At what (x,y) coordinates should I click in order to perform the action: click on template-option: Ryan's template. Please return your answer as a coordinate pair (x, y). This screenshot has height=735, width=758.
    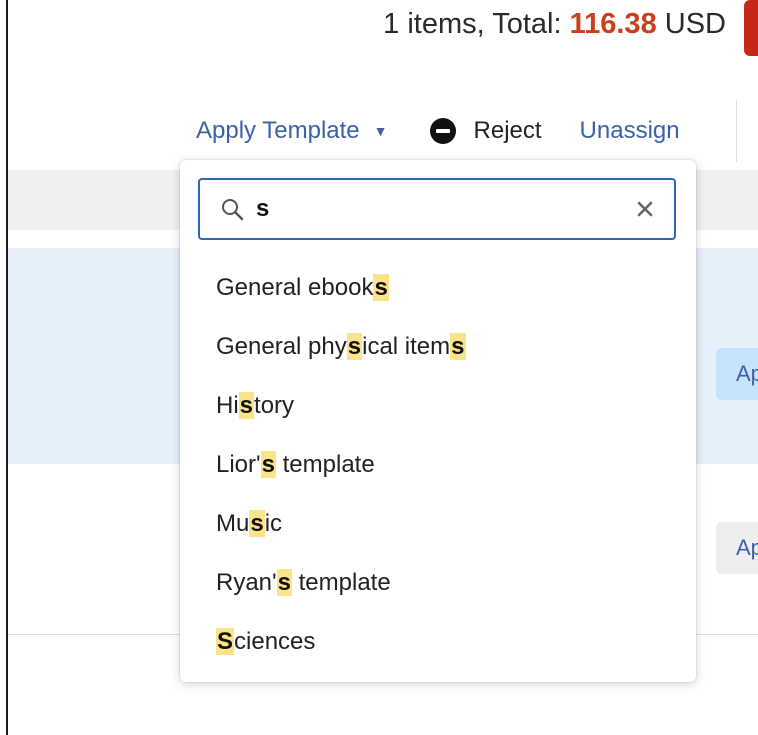
    Looking at the image, I should click on (438, 582).